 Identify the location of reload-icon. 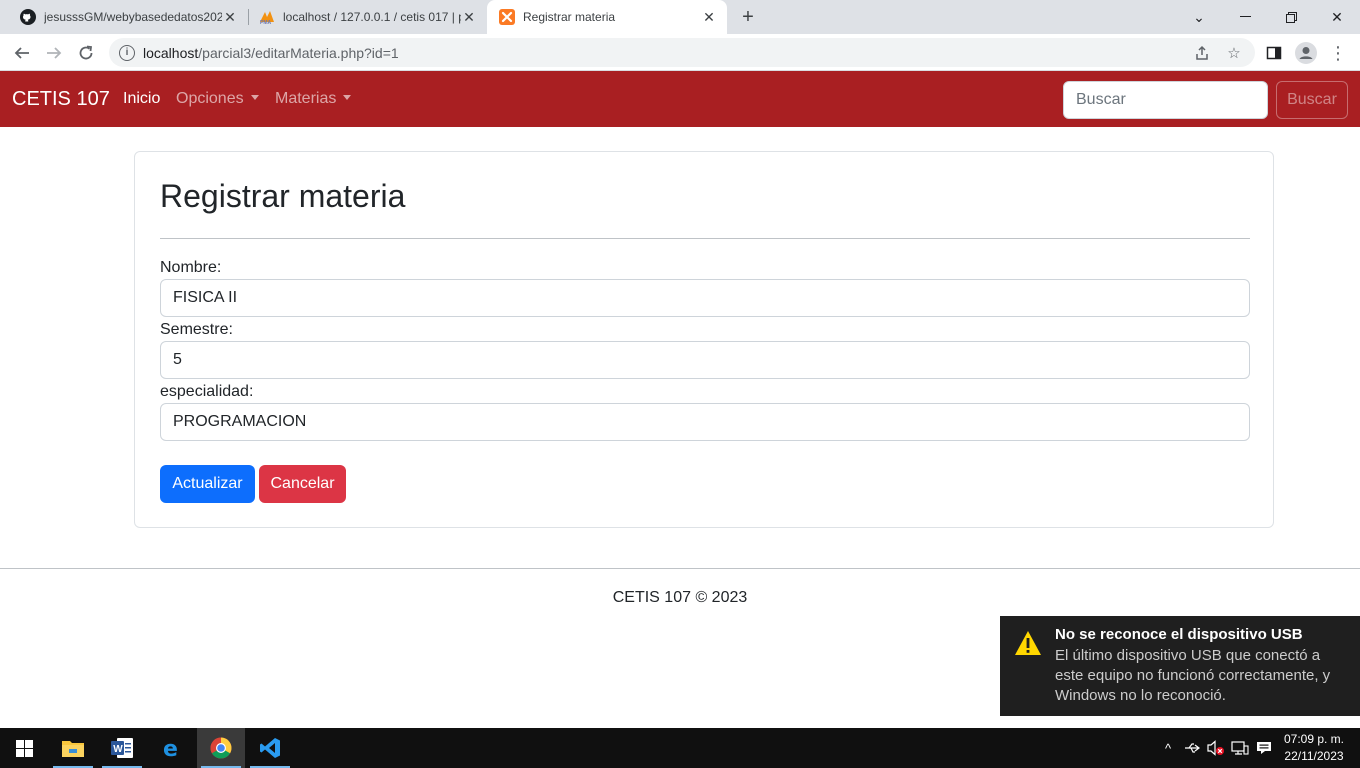
(86, 53).